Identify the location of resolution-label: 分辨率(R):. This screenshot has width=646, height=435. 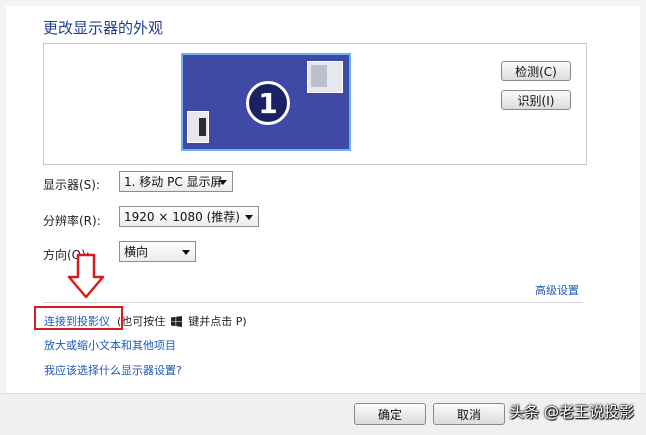
(72, 221).